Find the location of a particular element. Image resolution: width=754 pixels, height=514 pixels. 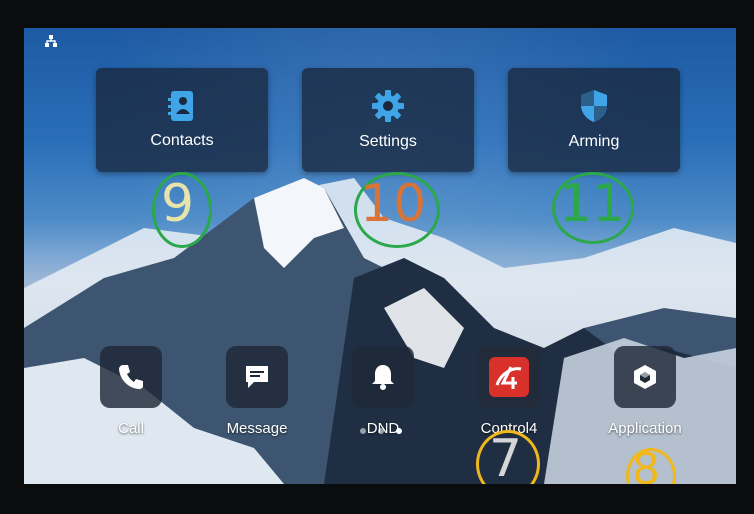

settings-tile: Settings is located at coordinates (388, 120).